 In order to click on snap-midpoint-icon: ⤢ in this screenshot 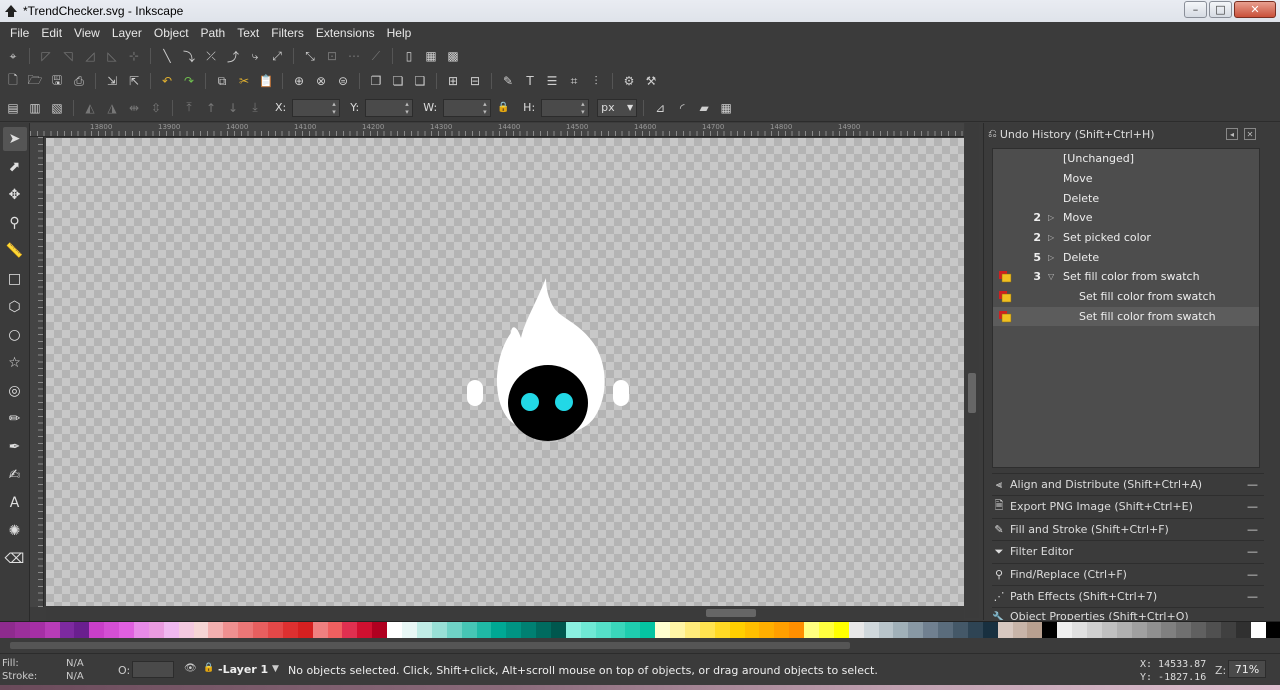, I will do `click(277, 56)`.